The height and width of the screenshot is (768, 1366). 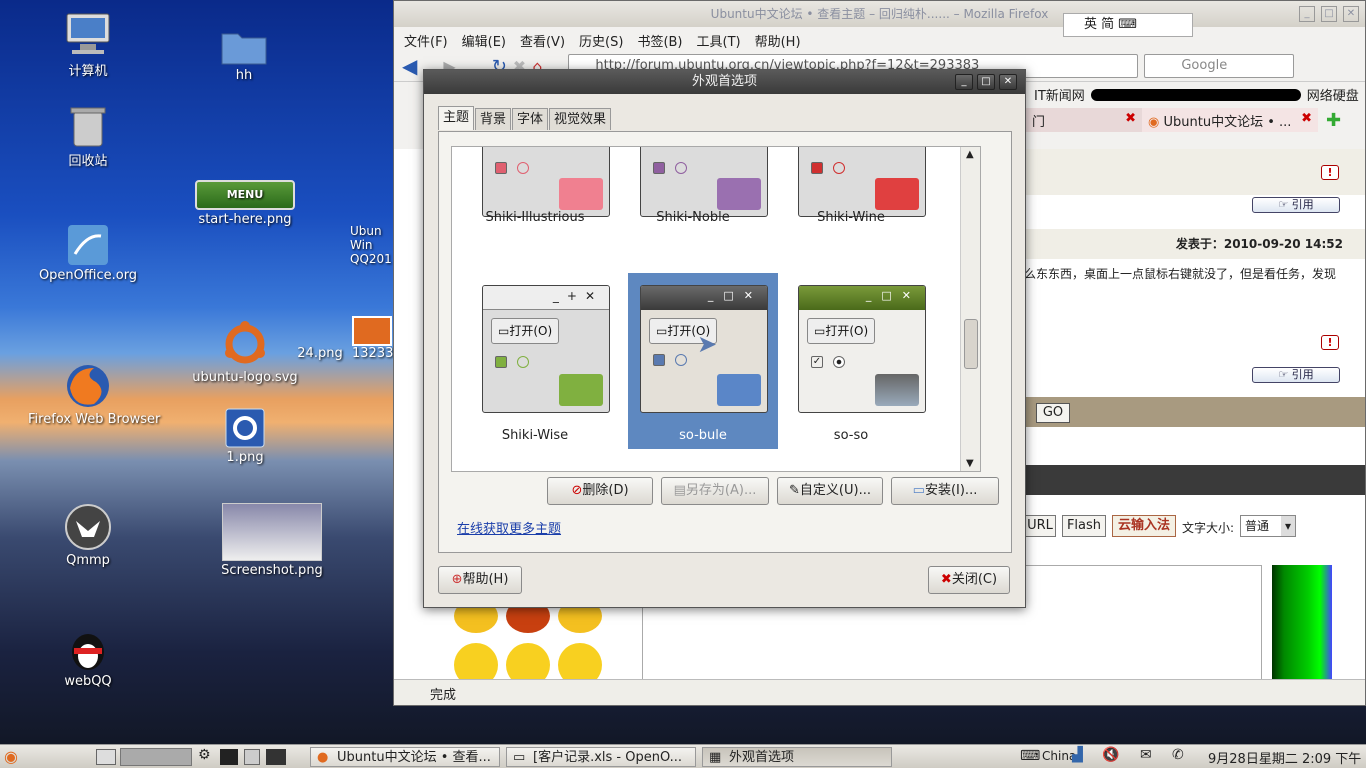 What do you see at coordinates (1030, 756) in the screenshot?
I see `keyboard-icon: ⌨` at bounding box center [1030, 756].